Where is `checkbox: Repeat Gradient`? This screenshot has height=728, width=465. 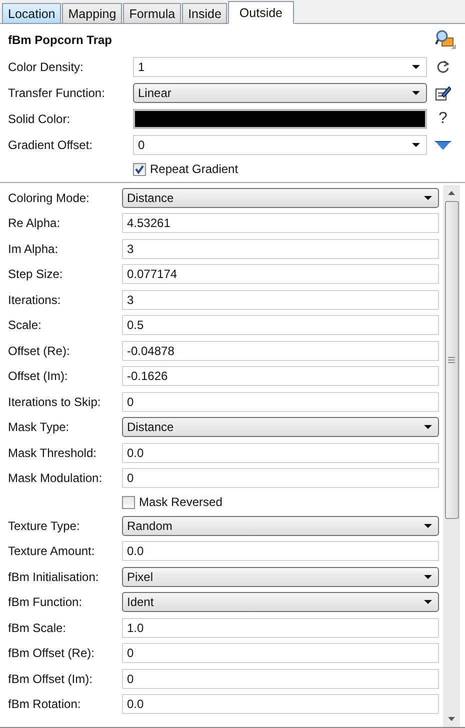 checkbox: Repeat Gradient is located at coordinates (185, 169).